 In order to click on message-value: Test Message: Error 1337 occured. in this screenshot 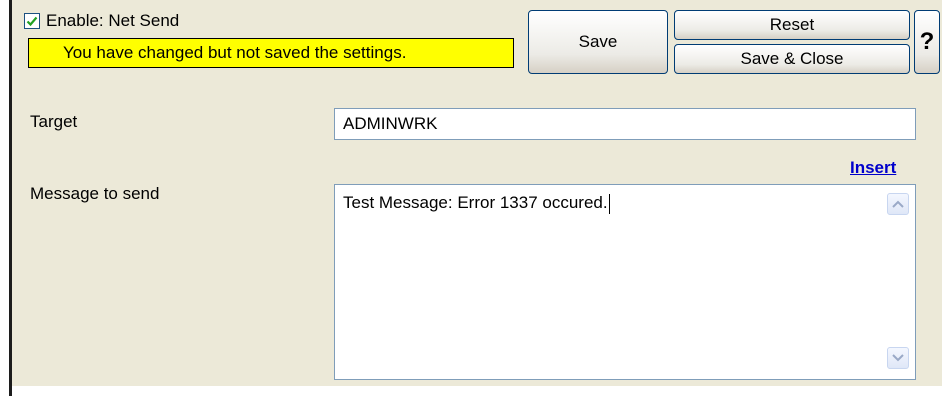, I will do `click(475, 202)`.